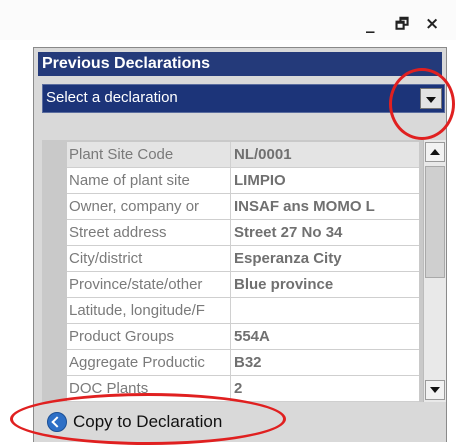 The width and height of the screenshot is (456, 445). I want to click on scroll-up-button, so click(435, 152).